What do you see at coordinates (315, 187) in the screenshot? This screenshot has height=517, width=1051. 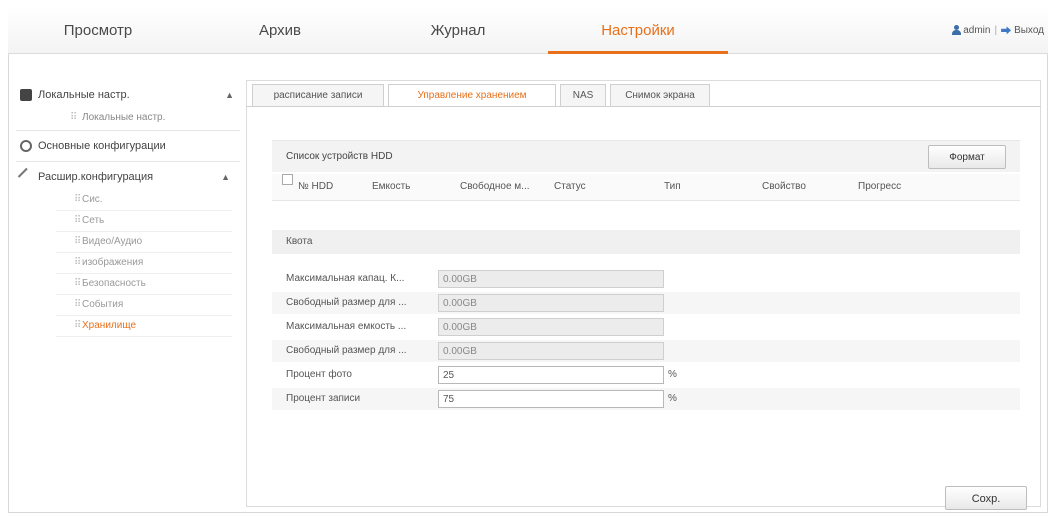 I see `column-hdd-no: № HDD` at bounding box center [315, 187].